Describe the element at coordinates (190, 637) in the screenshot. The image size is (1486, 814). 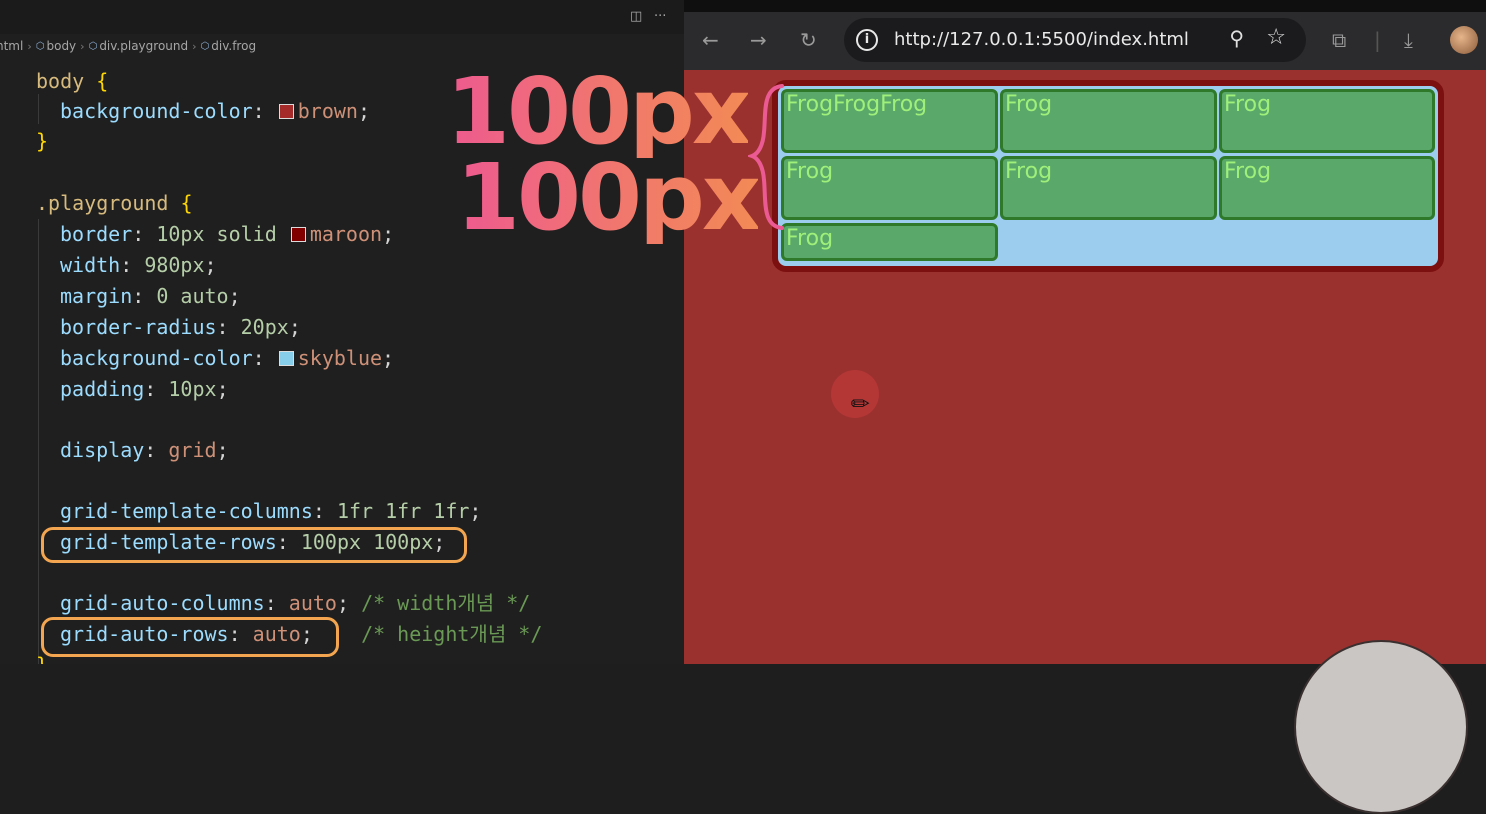
I see `highlight-box-auto-rows` at that location.